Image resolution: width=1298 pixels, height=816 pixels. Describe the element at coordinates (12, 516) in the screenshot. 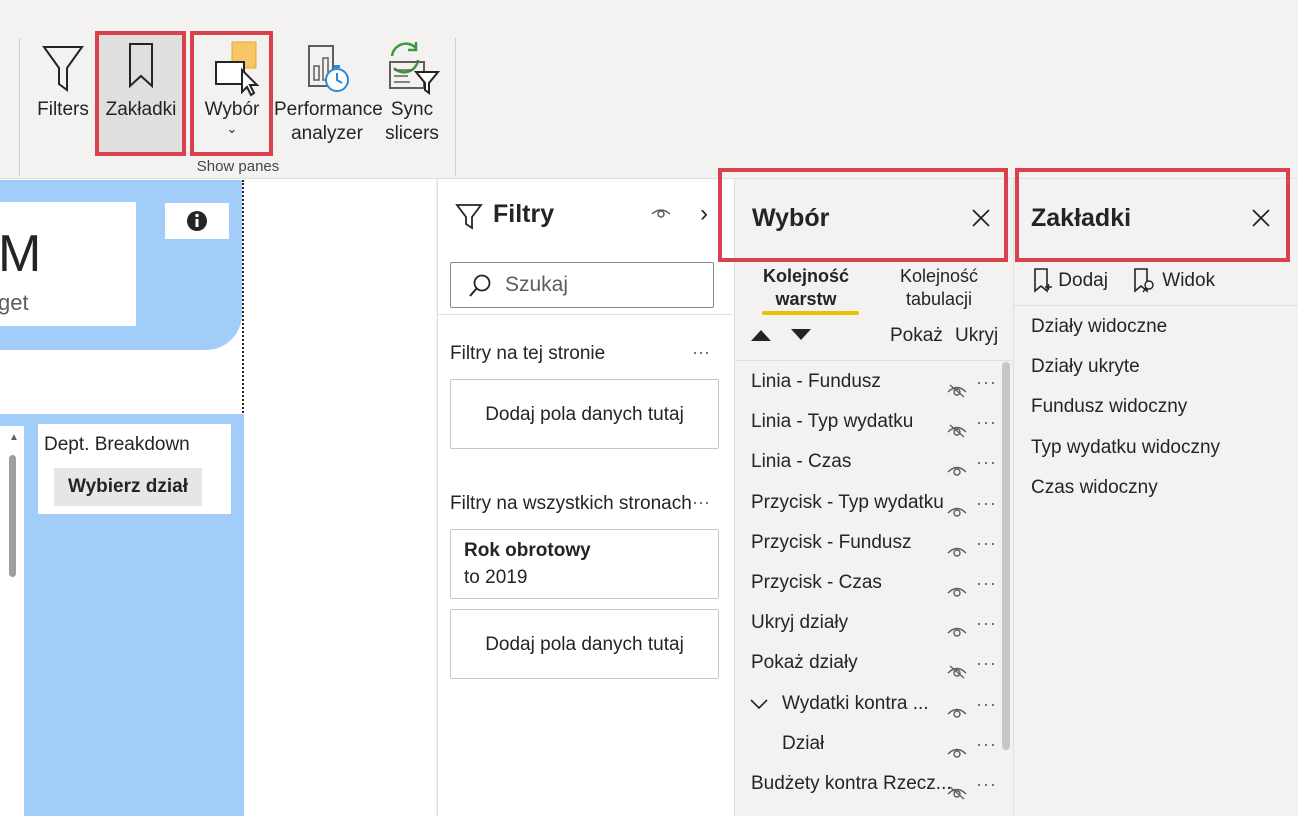

I see `scrollbar-thumb` at that location.